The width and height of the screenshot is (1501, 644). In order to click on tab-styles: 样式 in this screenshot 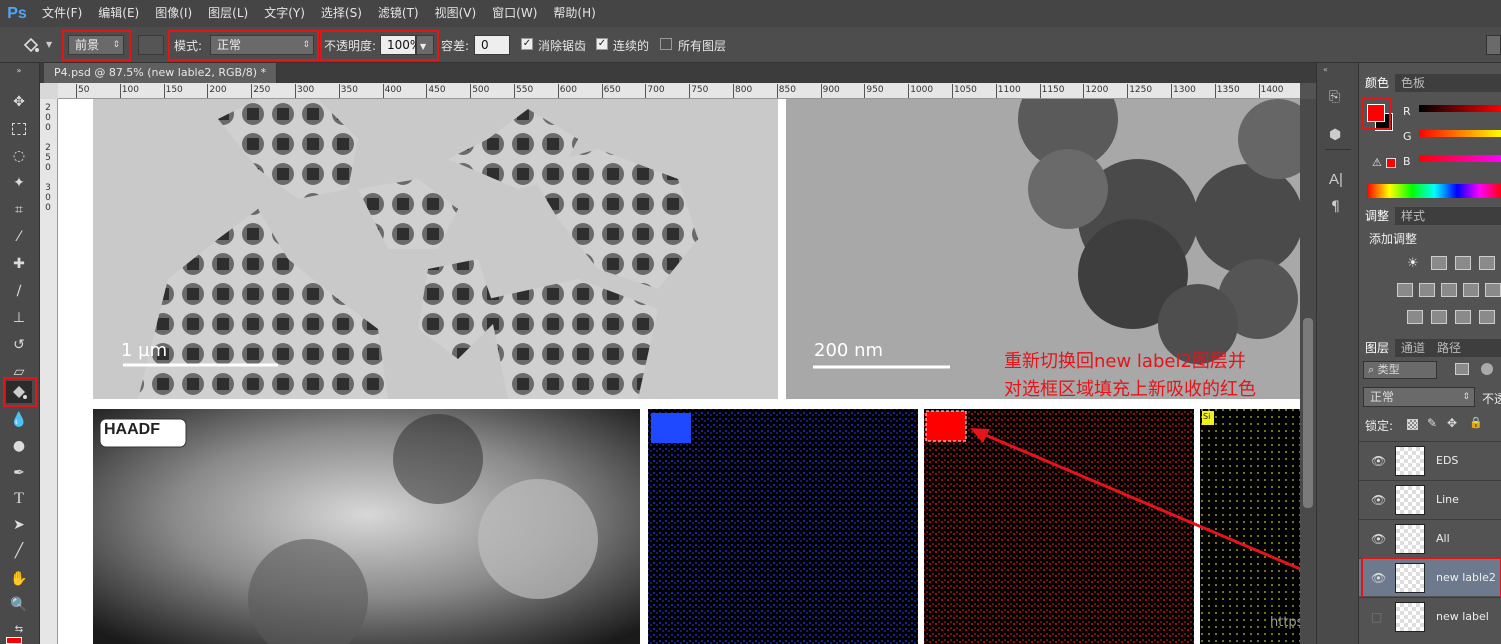, I will do `click(1413, 216)`.